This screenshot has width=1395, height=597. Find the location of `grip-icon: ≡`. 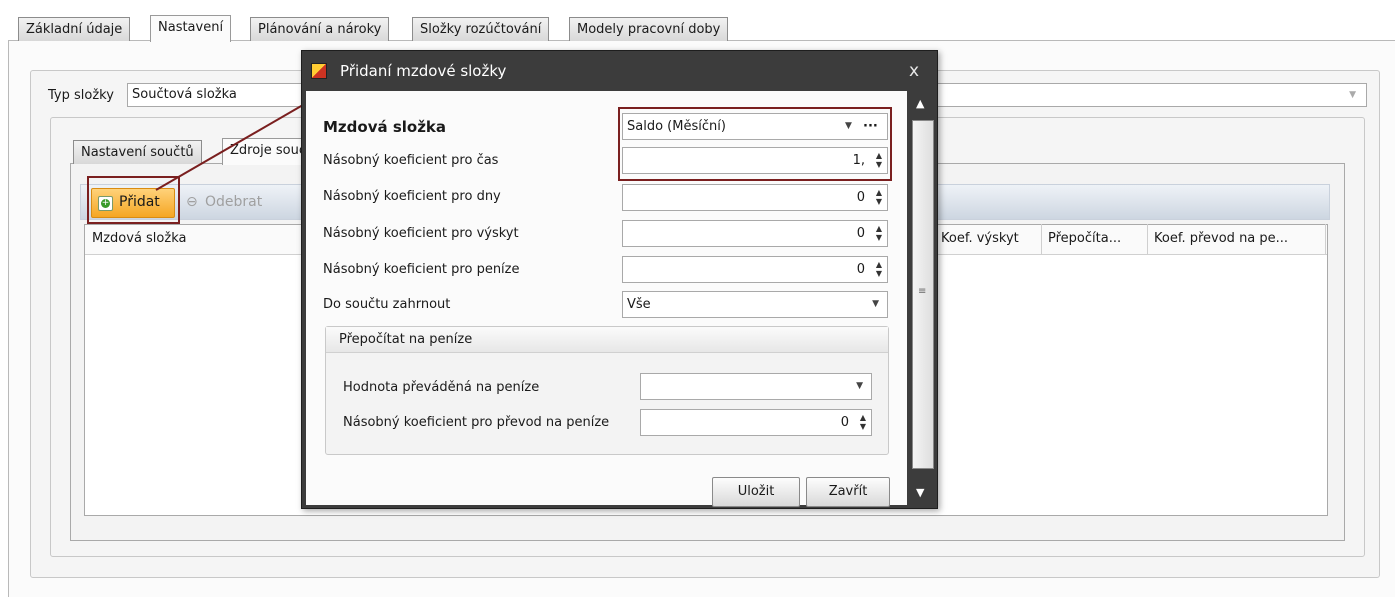

grip-icon: ≡ is located at coordinates (922, 291).